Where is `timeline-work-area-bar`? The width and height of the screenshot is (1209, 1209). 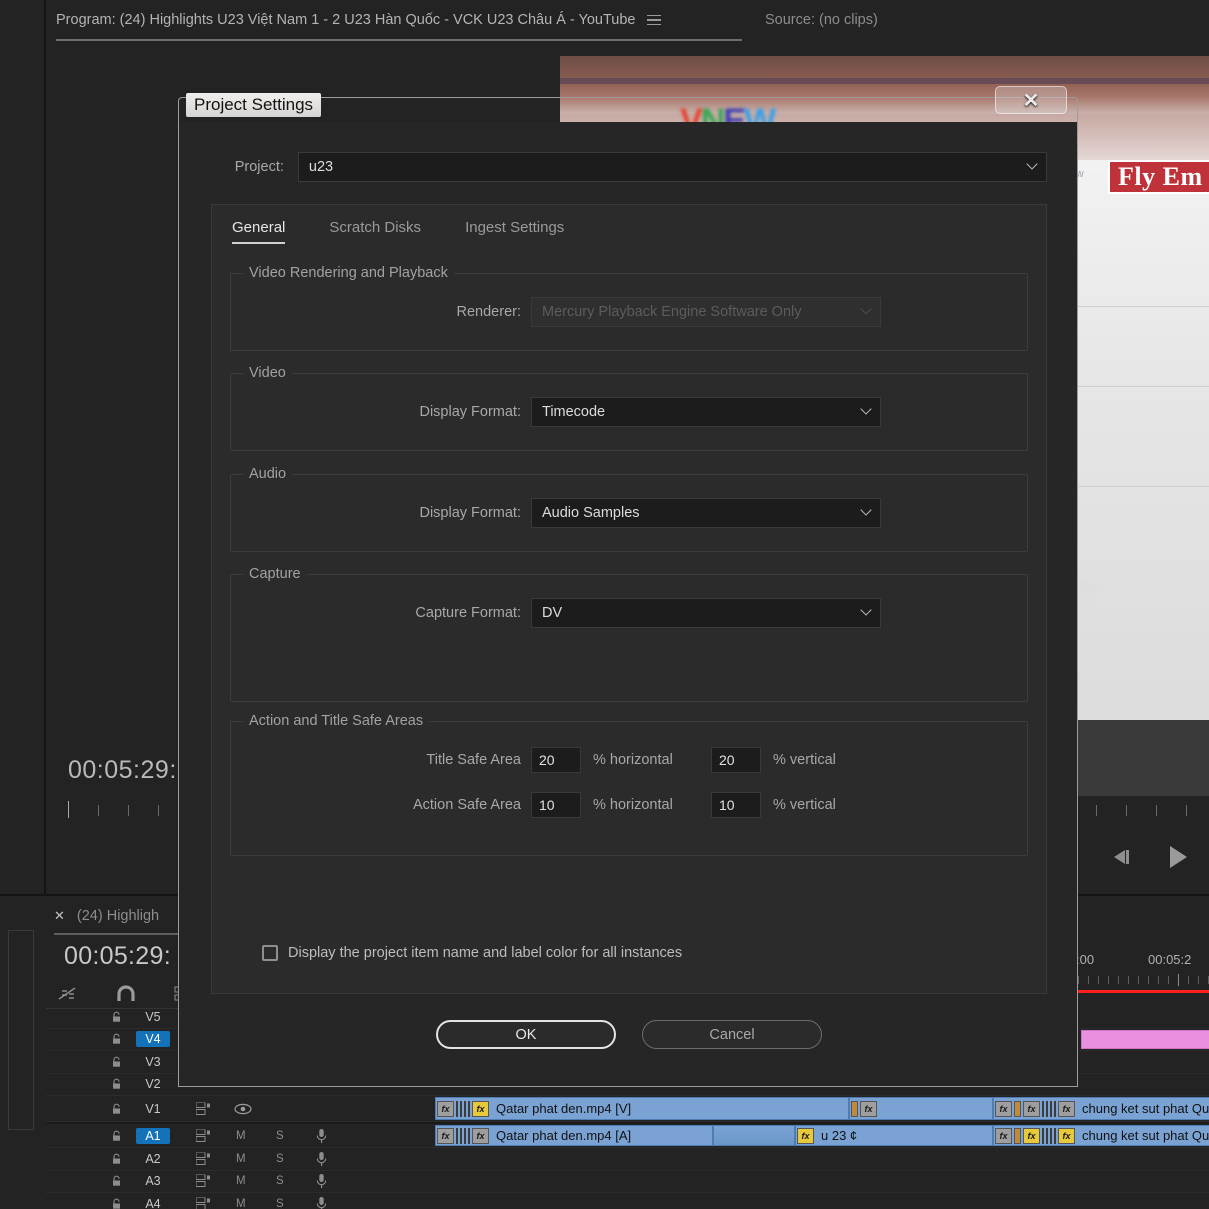 timeline-work-area-bar is located at coordinates (1142, 991).